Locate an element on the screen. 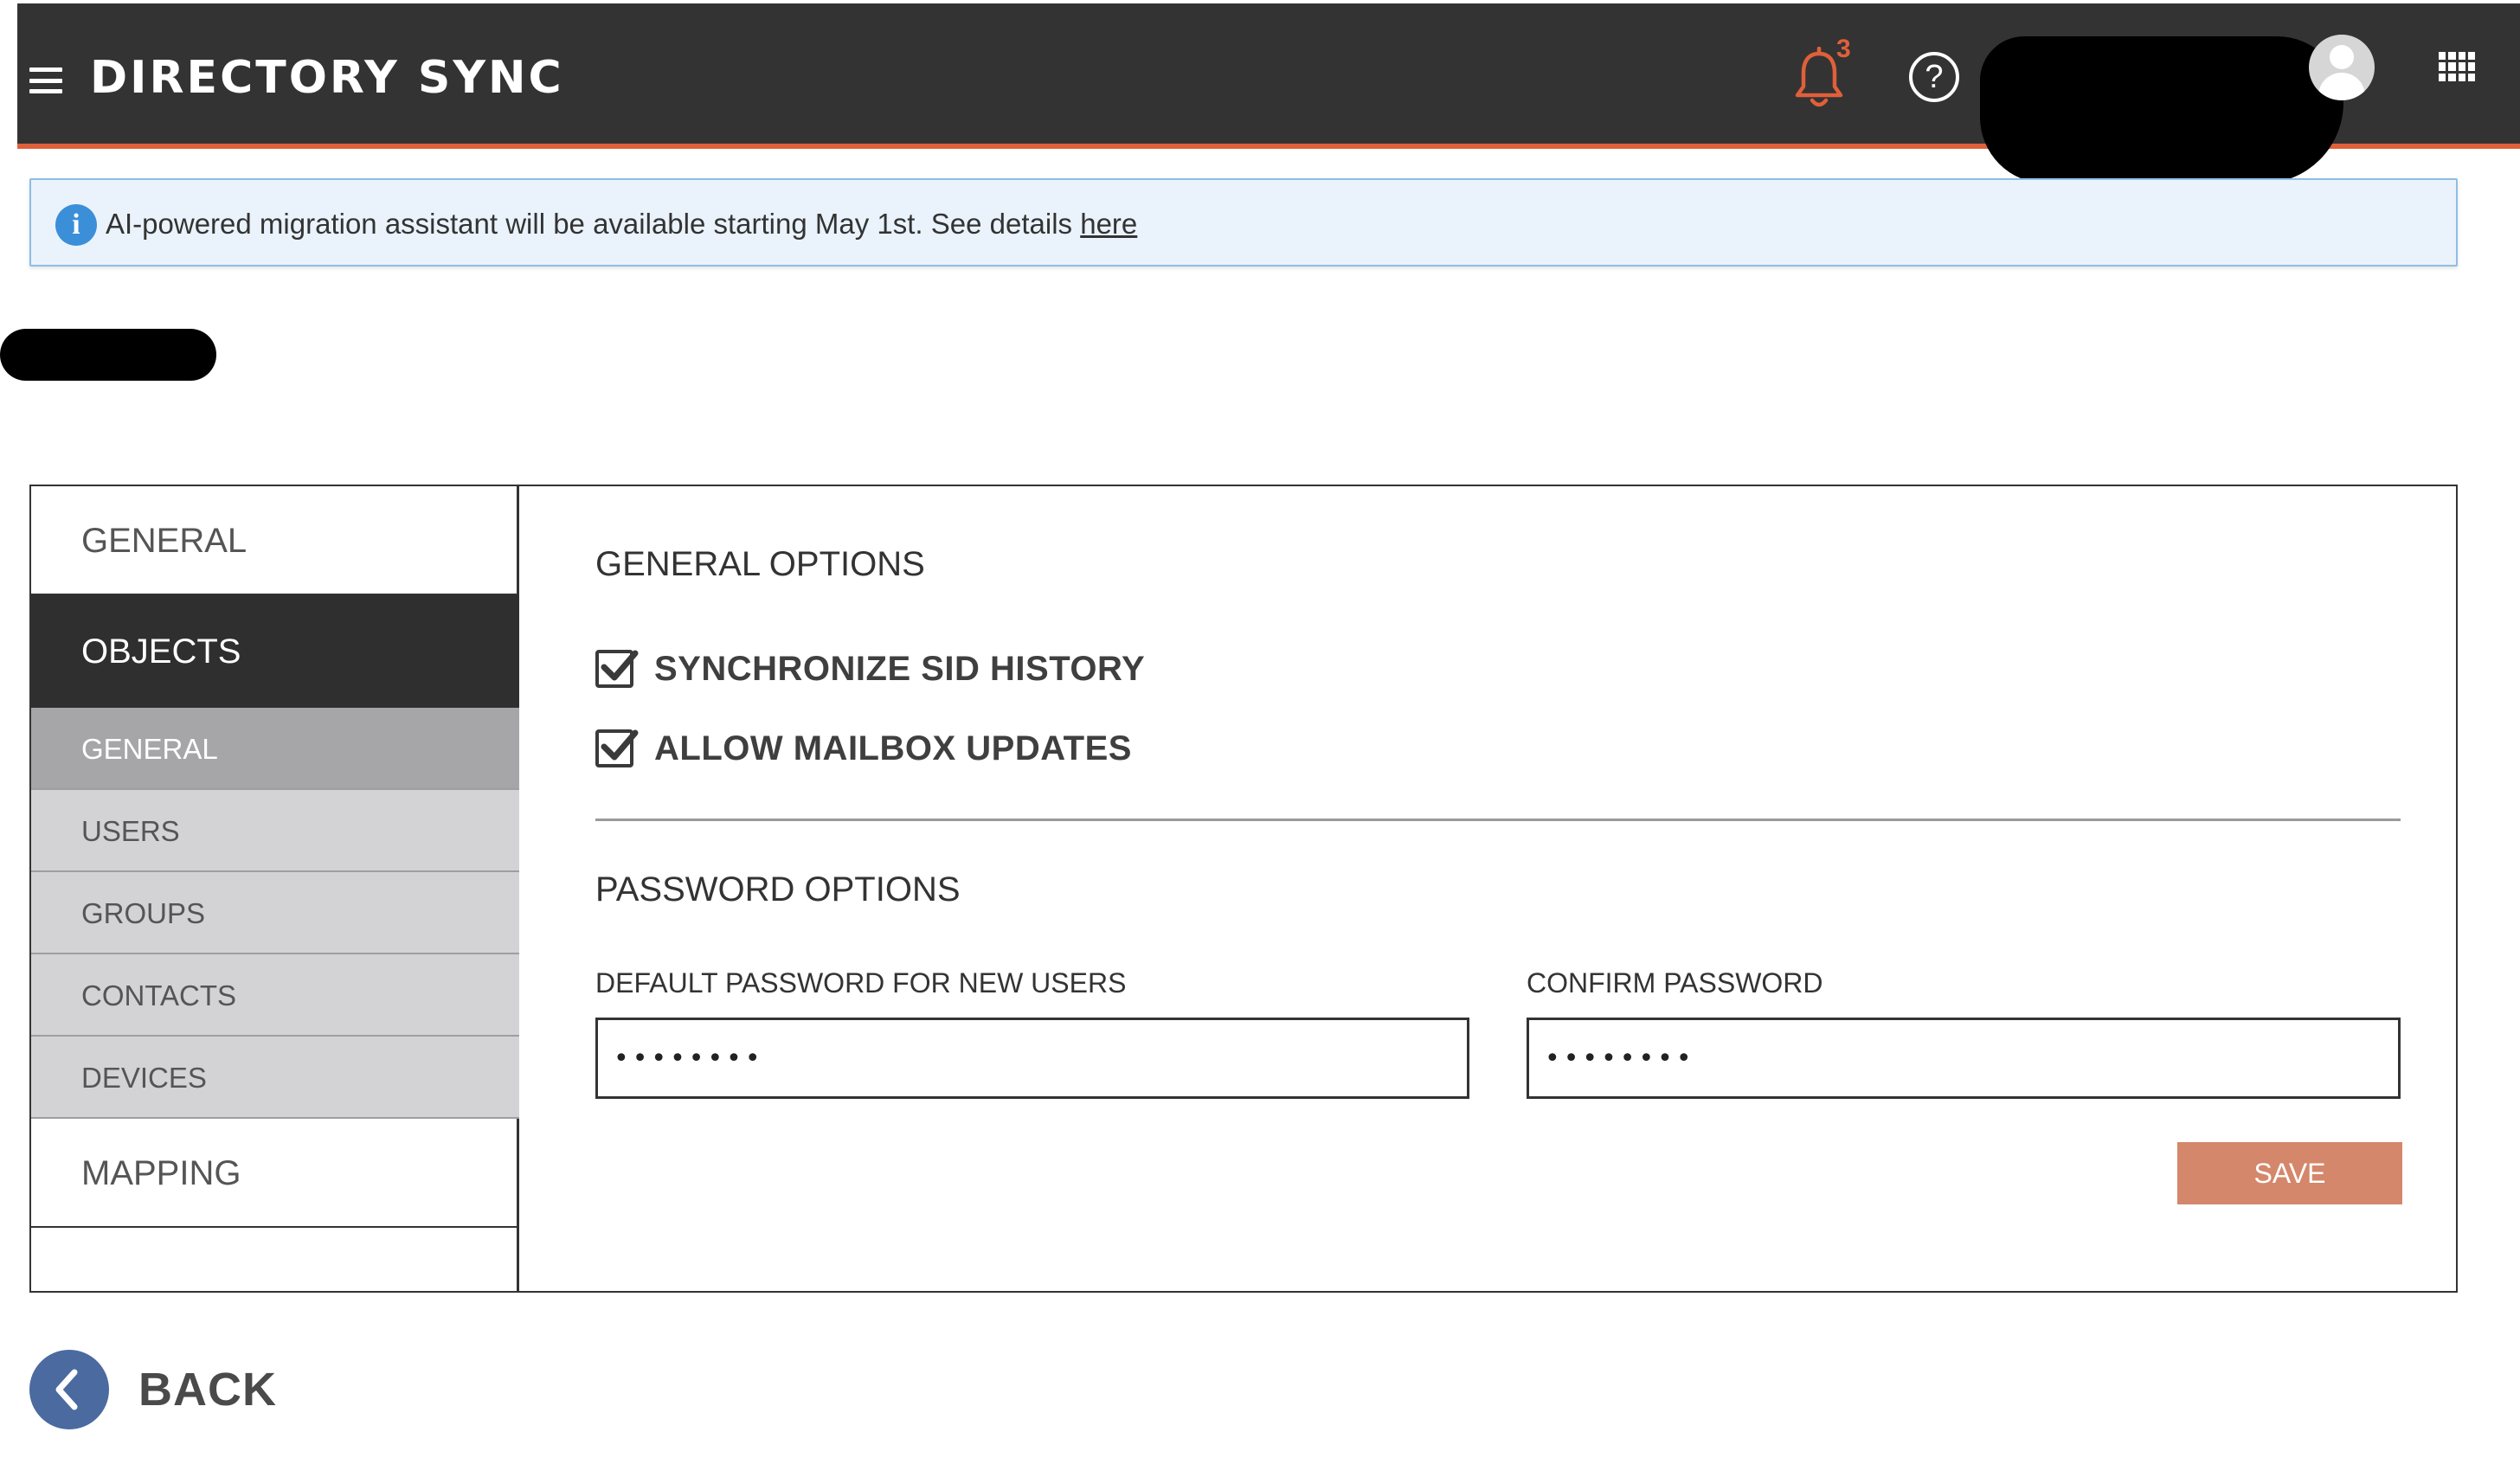  apps-grid-icon is located at coordinates (2457, 66).